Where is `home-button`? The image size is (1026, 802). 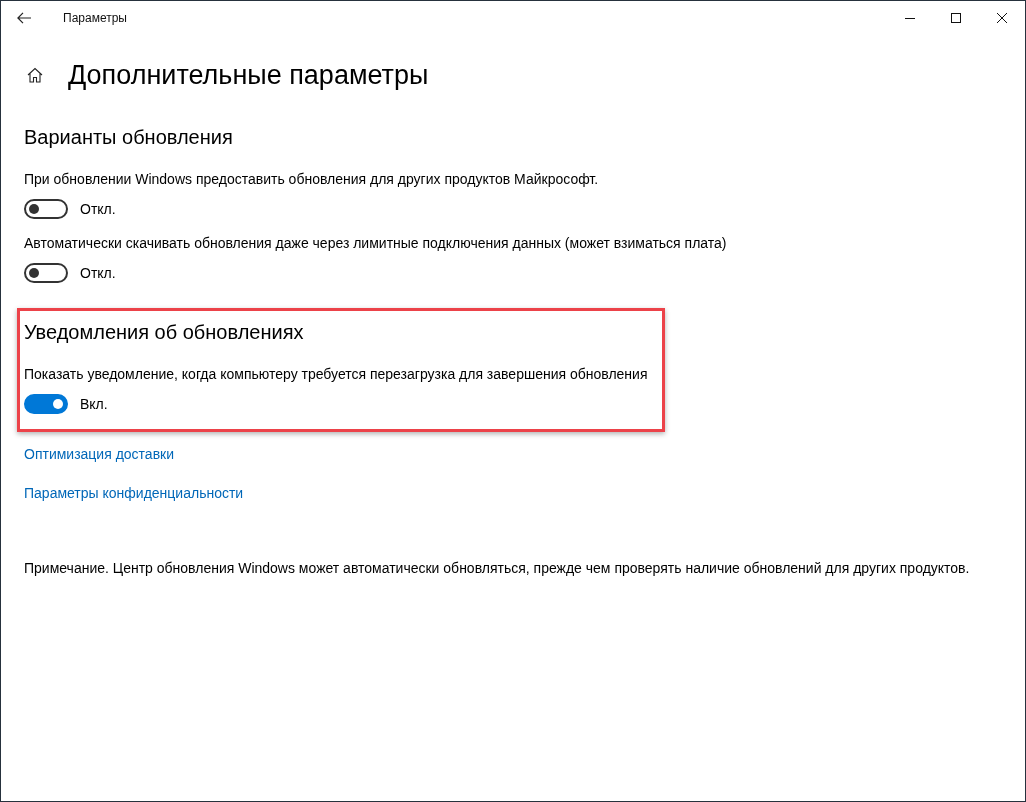 home-button is located at coordinates (35, 75).